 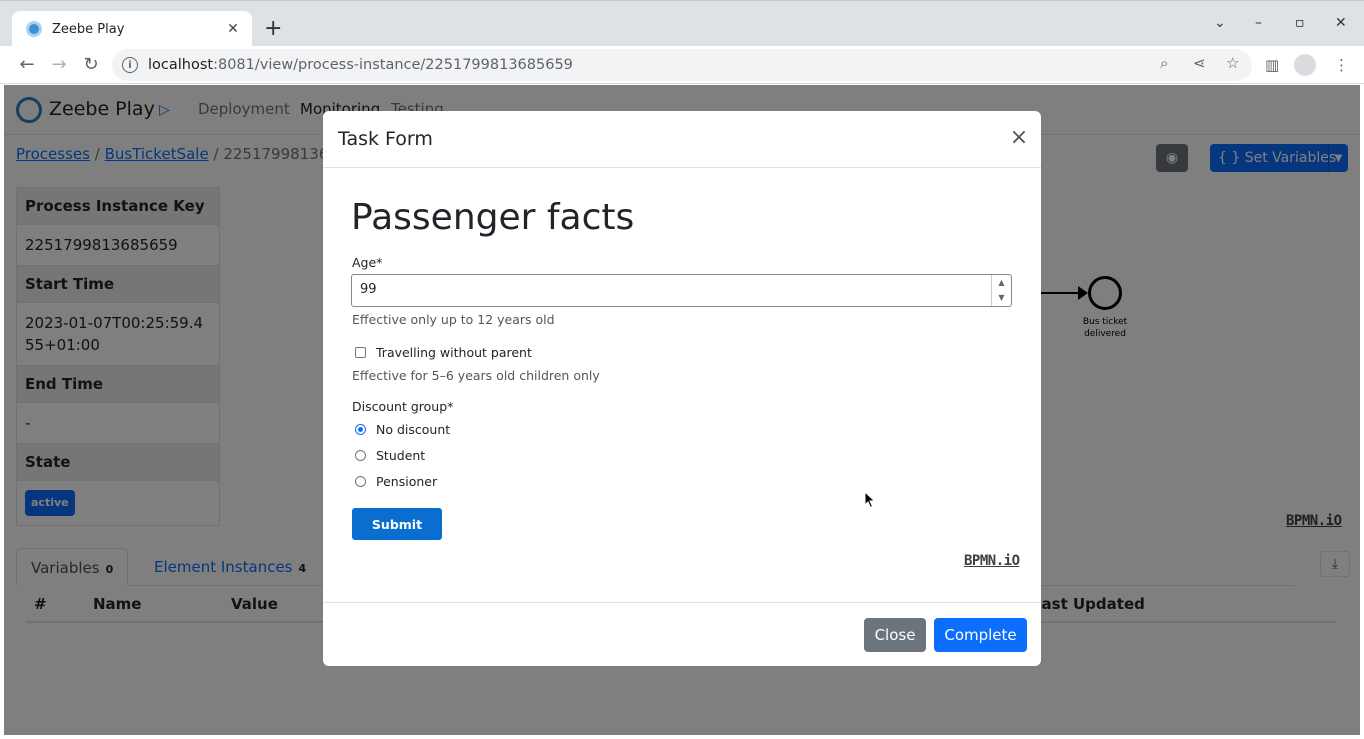 I want to click on age-value: 99, so click(x=368, y=289).